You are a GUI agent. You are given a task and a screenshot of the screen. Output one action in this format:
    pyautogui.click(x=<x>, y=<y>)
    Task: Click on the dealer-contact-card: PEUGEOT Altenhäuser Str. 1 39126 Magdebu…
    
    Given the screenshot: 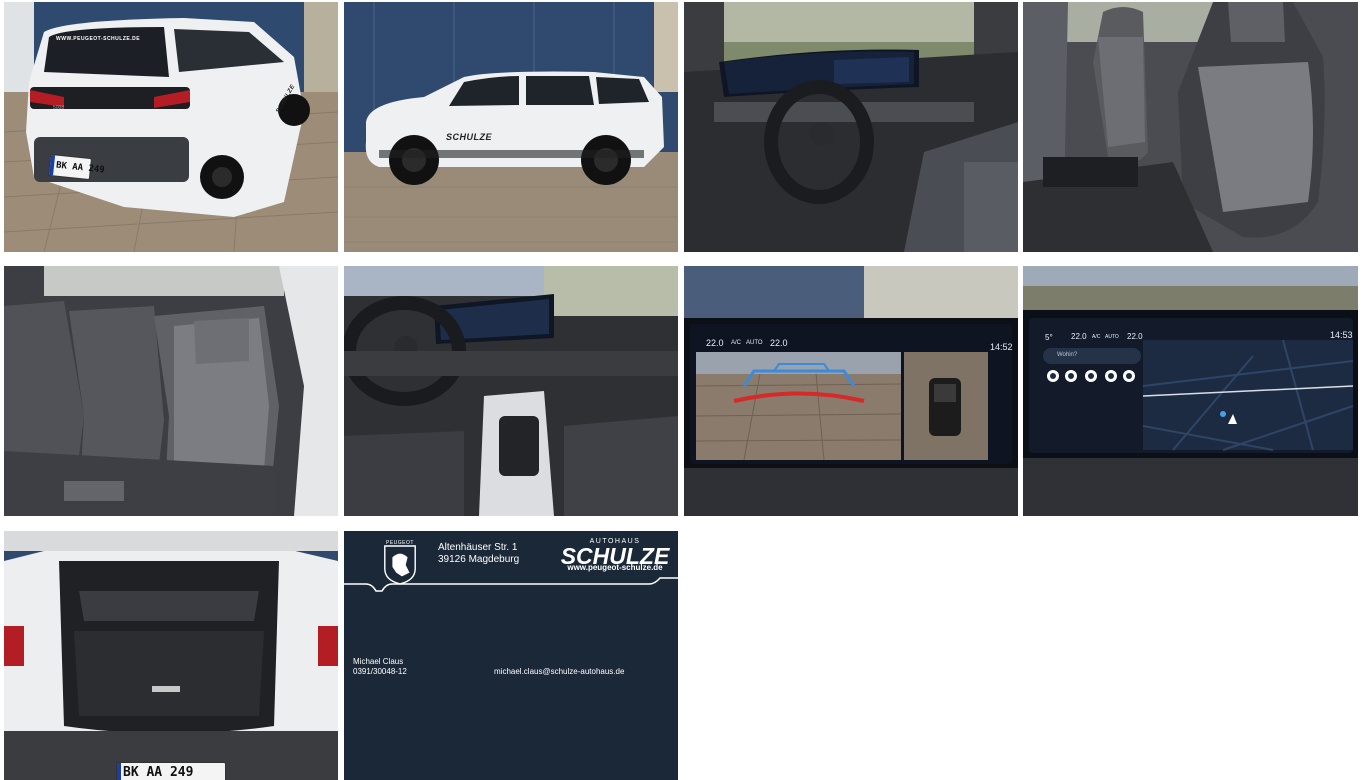 What is the action you would take?
    pyautogui.click(x=511, y=655)
    